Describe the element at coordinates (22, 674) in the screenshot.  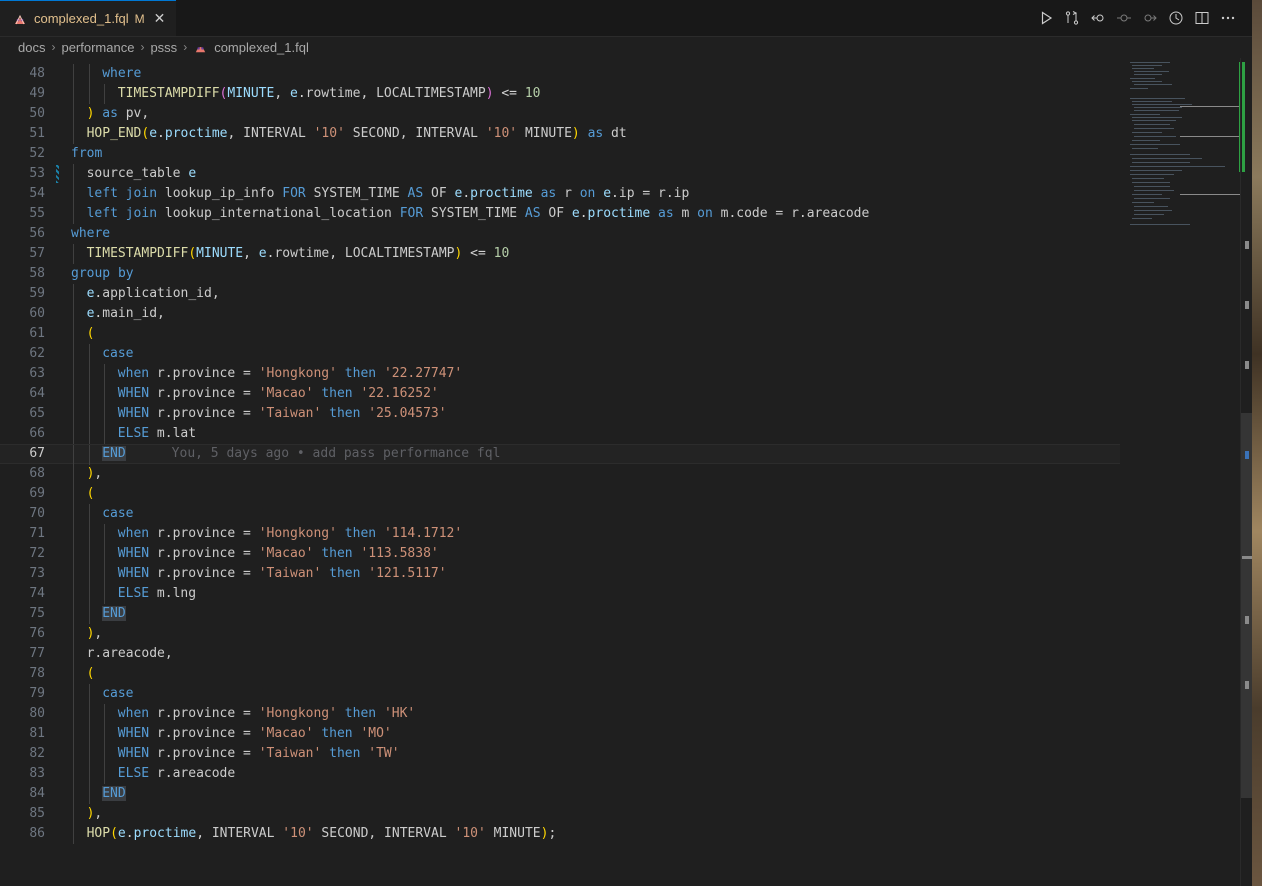
I see `line-number: 78` at that location.